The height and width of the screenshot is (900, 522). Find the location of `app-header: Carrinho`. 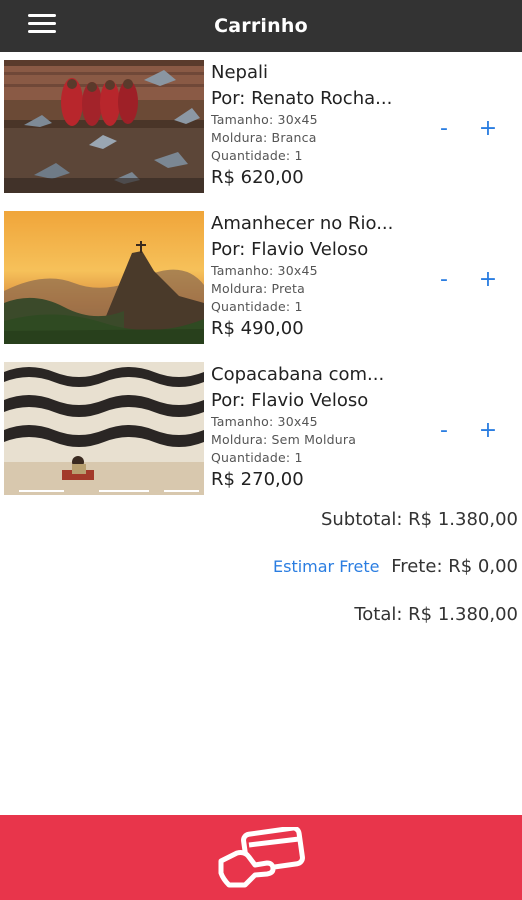

app-header: Carrinho is located at coordinates (261, 26).